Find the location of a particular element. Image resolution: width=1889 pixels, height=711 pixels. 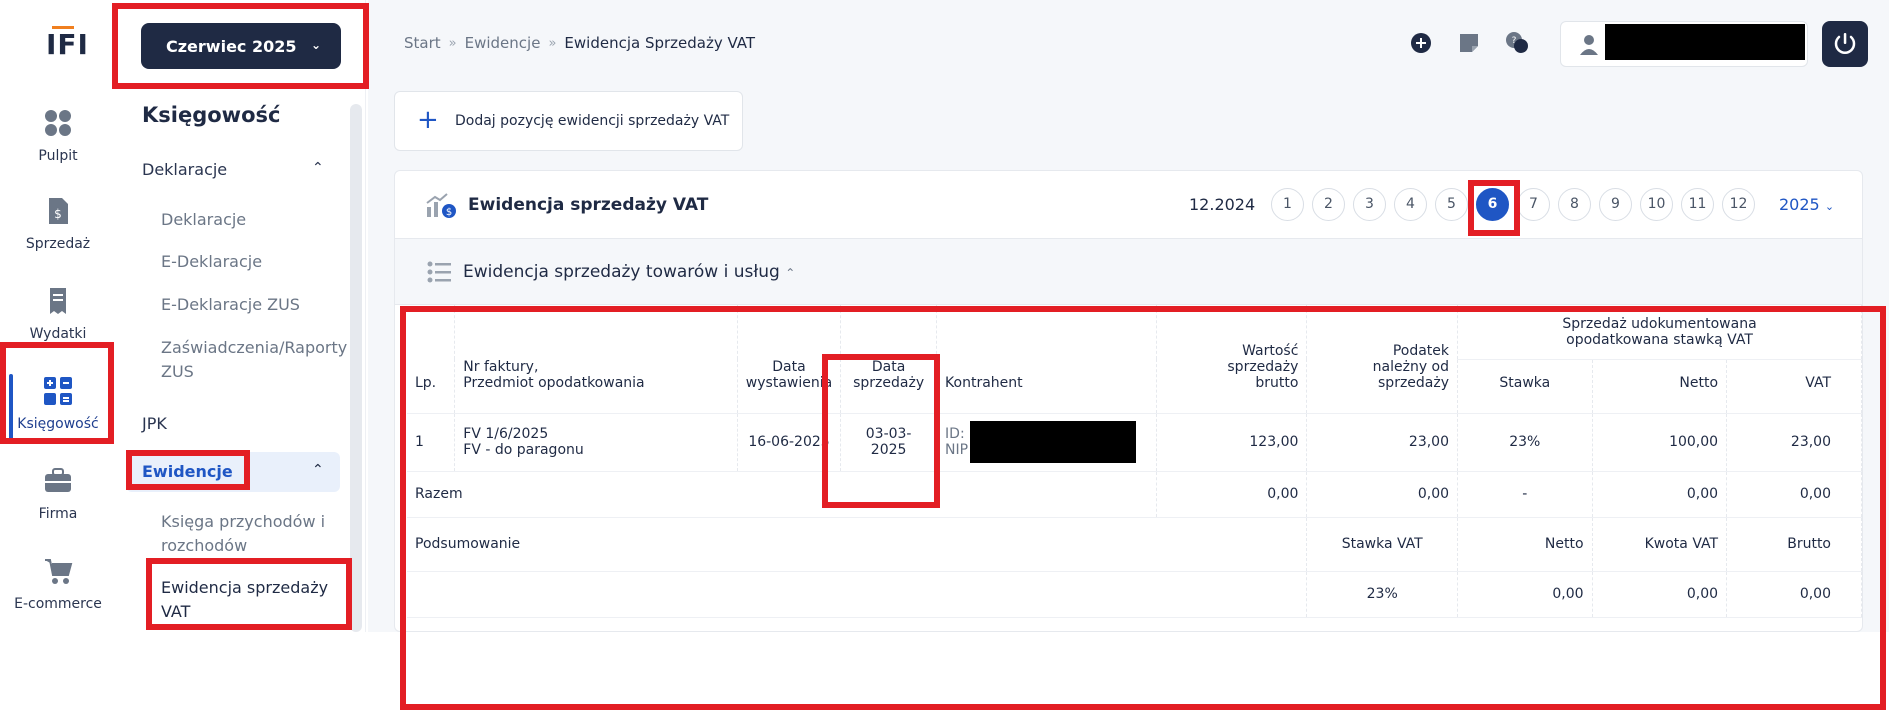

card-title: Ewidencja sprzedaży VAT is located at coordinates (588, 205).